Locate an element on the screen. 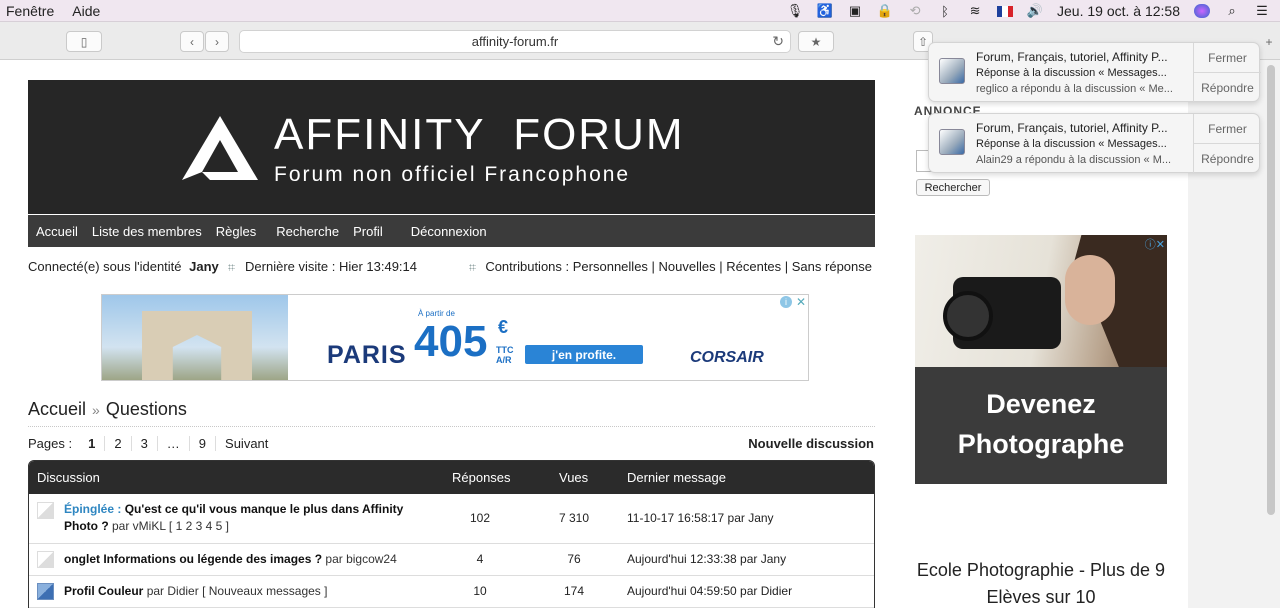 The width and height of the screenshot is (1280, 608). french-flag-icon is located at coordinates (1005, 11).